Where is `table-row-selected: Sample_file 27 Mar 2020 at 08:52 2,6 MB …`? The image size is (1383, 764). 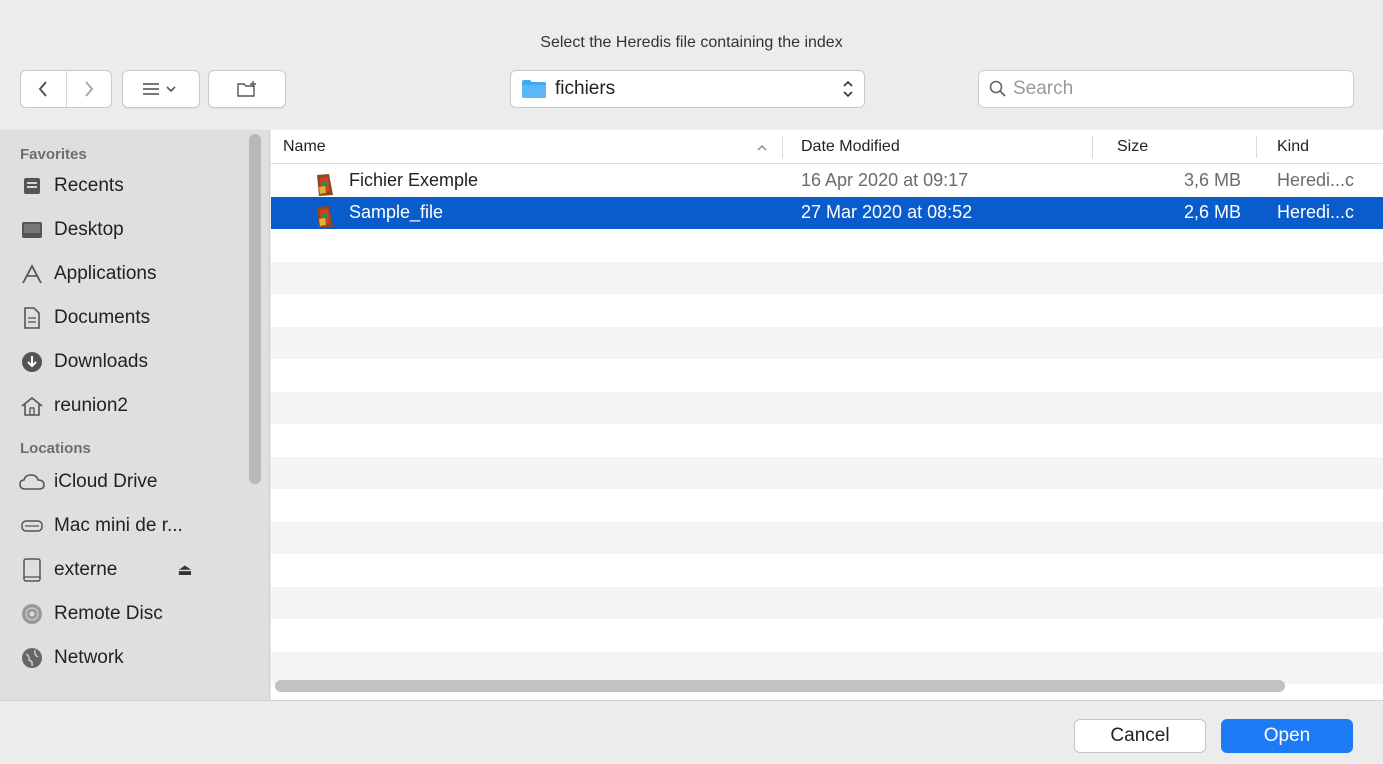
table-row-selected: Sample_file 27 Mar 2020 at 08:52 2,6 MB … is located at coordinates (827, 212).